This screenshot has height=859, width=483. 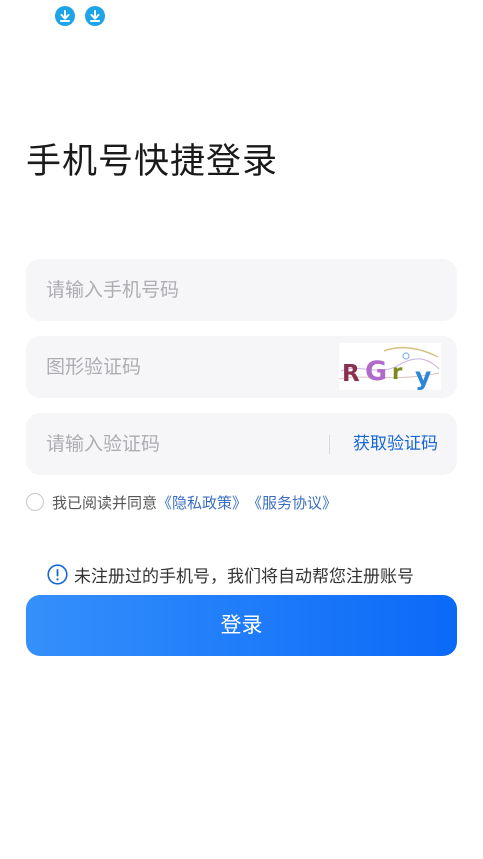 What do you see at coordinates (186, 444) in the screenshot?
I see `code-input` at bounding box center [186, 444].